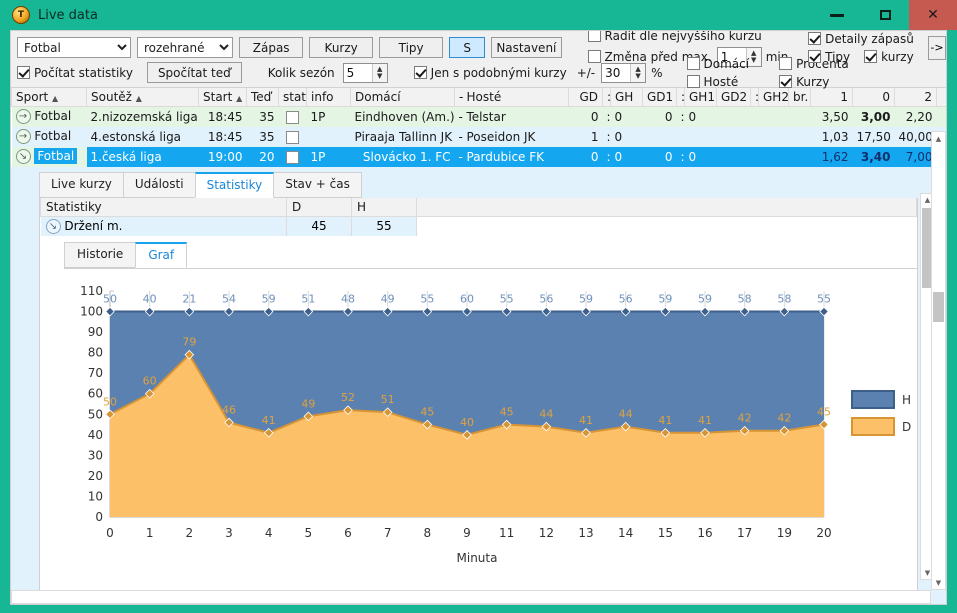  I want to click on kolik-sezon-stepper: ▲▼, so click(365, 72).